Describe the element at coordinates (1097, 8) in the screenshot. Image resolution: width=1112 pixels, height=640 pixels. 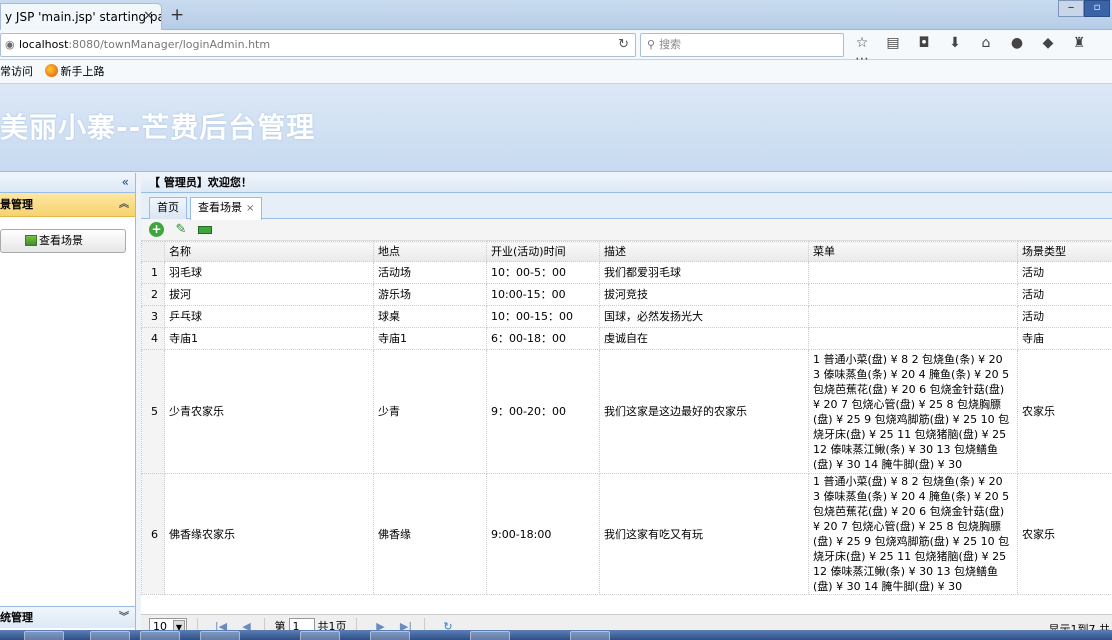
I see `restore-button: ▫` at that location.